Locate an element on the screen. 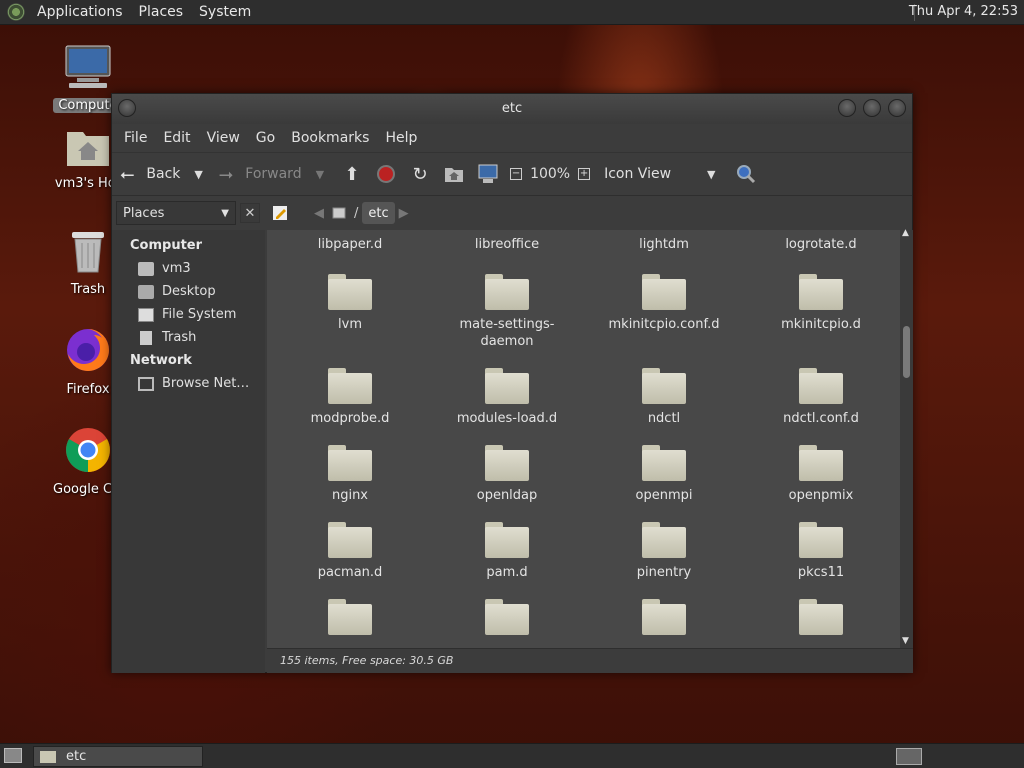  edit-location-icon is located at coordinates (280, 213).